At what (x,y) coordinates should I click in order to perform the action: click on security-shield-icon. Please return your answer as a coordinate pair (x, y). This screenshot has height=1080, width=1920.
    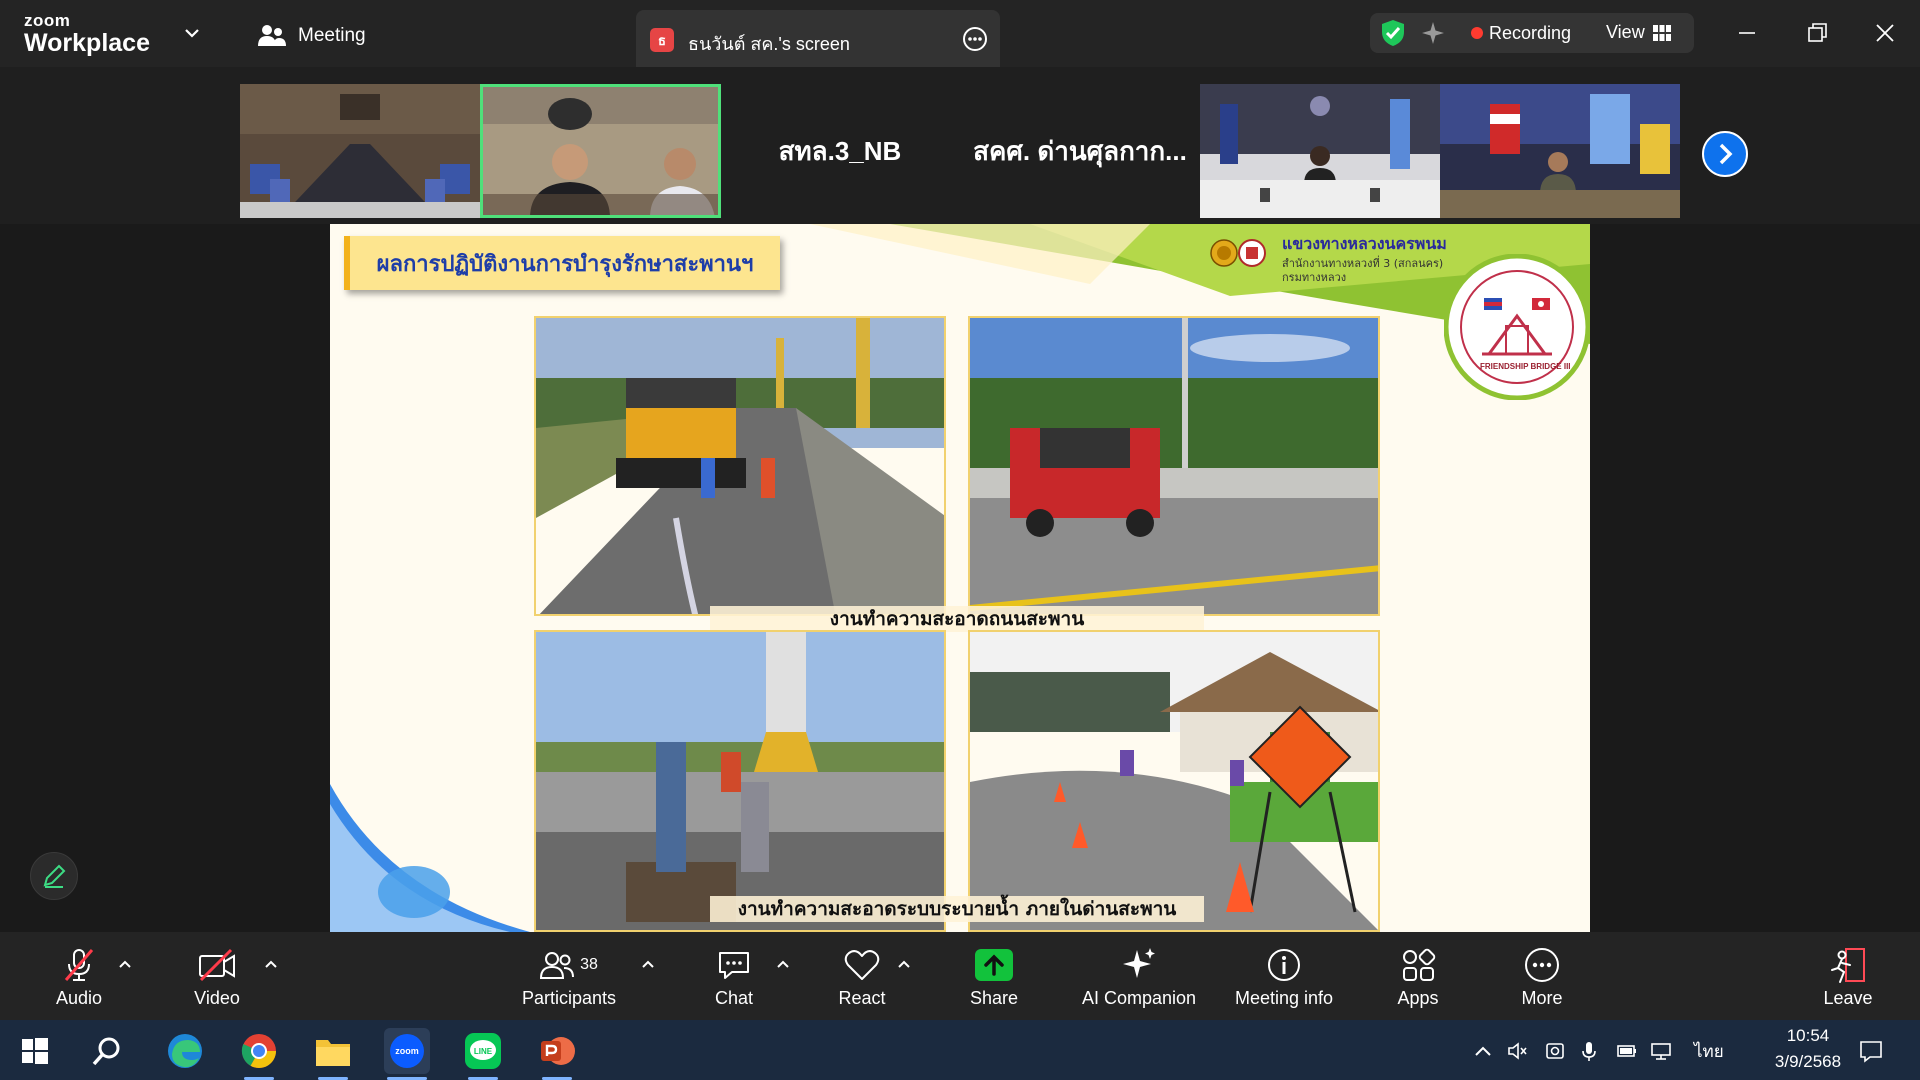
    Looking at the image, I should click on (1393, 33).